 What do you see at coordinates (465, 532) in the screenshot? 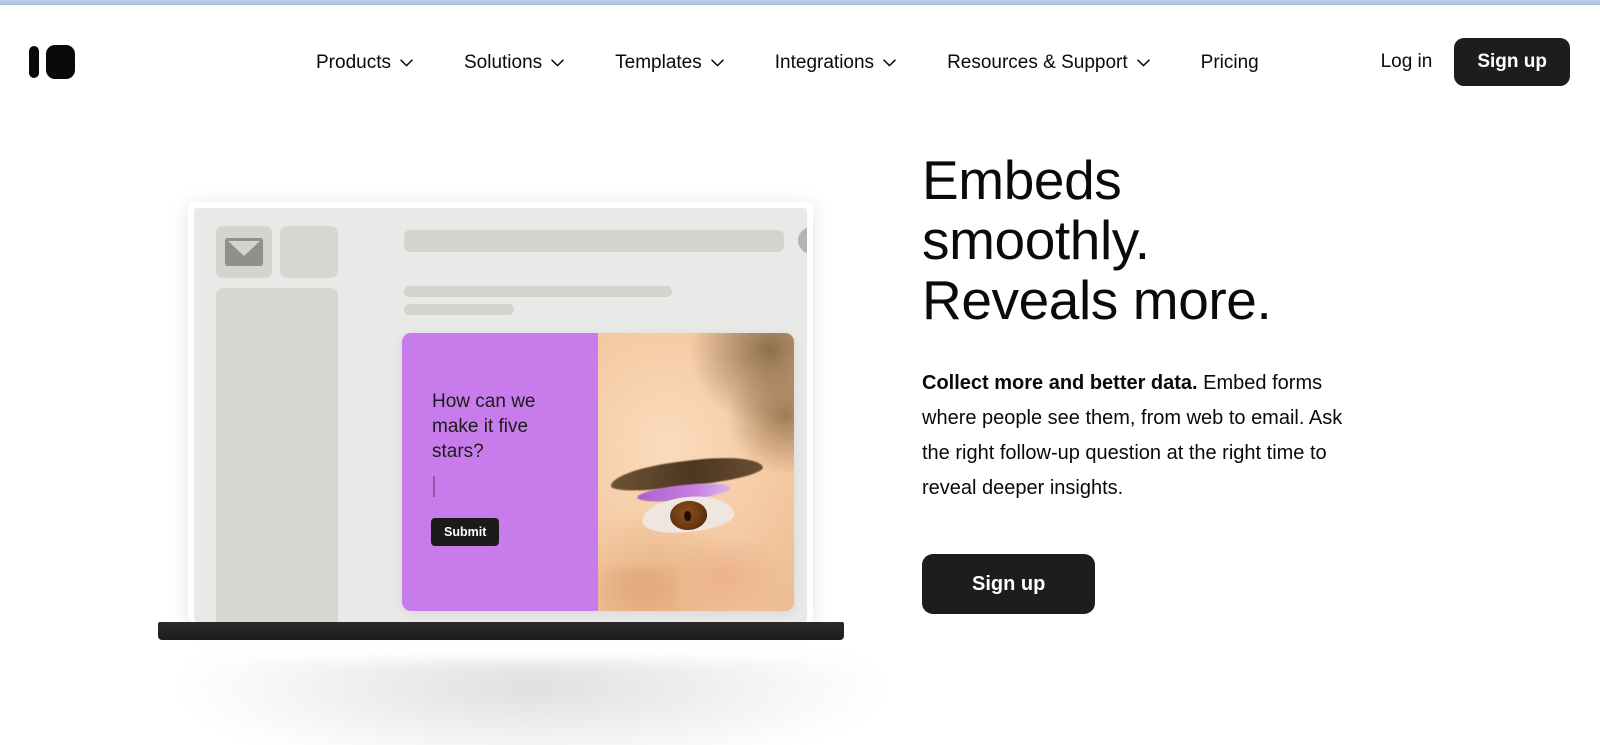
I see `form-submit-button: Submit` at bounding box center [465, 532].